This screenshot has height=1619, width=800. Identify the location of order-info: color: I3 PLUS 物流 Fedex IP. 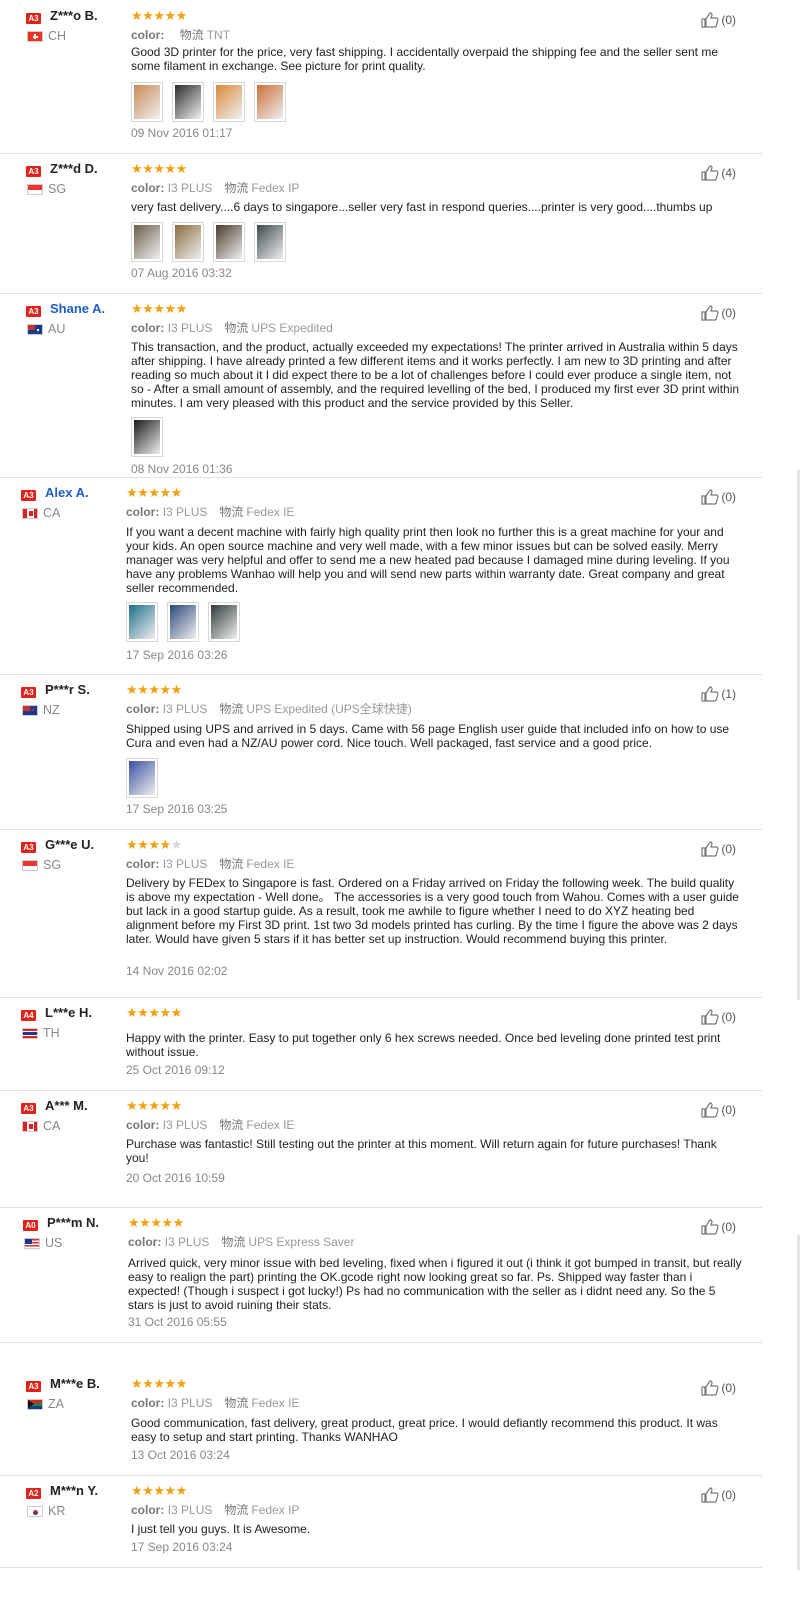
(215, 187).